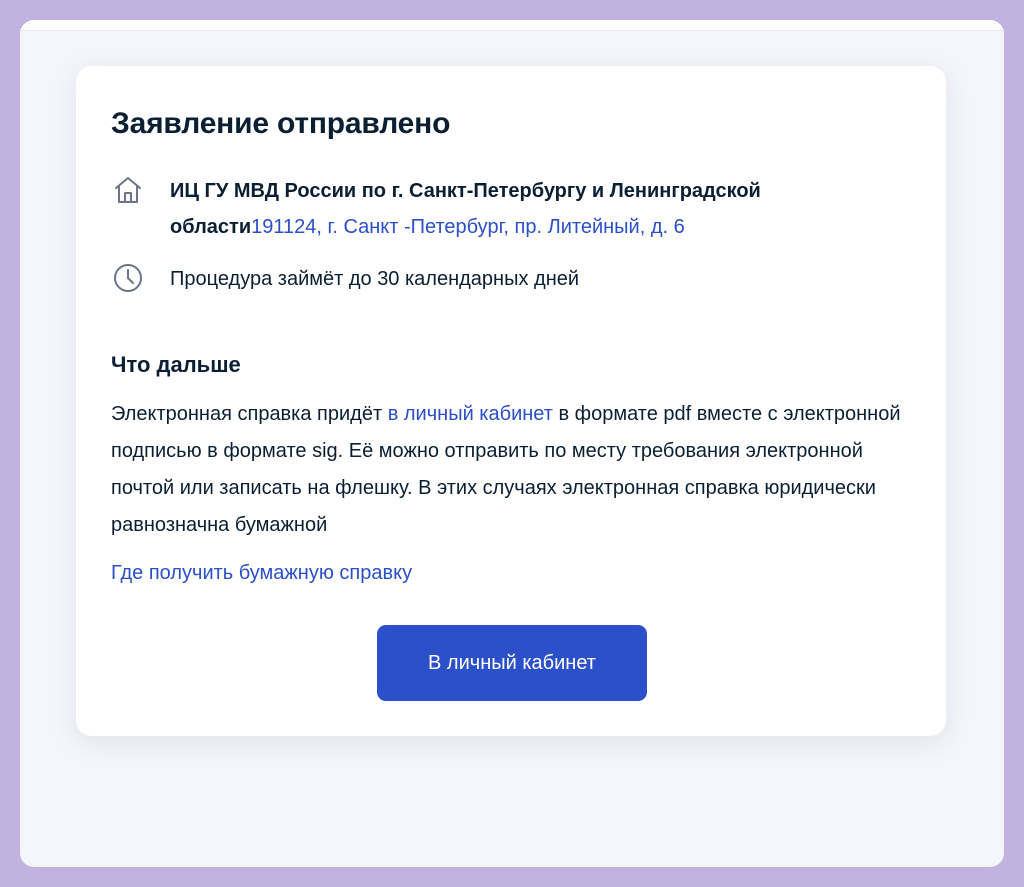 Image resolution: width=1024 pixels, height=887 pixels. What do you see at coordinates (249, 414) in the screenshot?
I see `description-text-start: Электронная справка придёт` at bounding box center [249, 414].